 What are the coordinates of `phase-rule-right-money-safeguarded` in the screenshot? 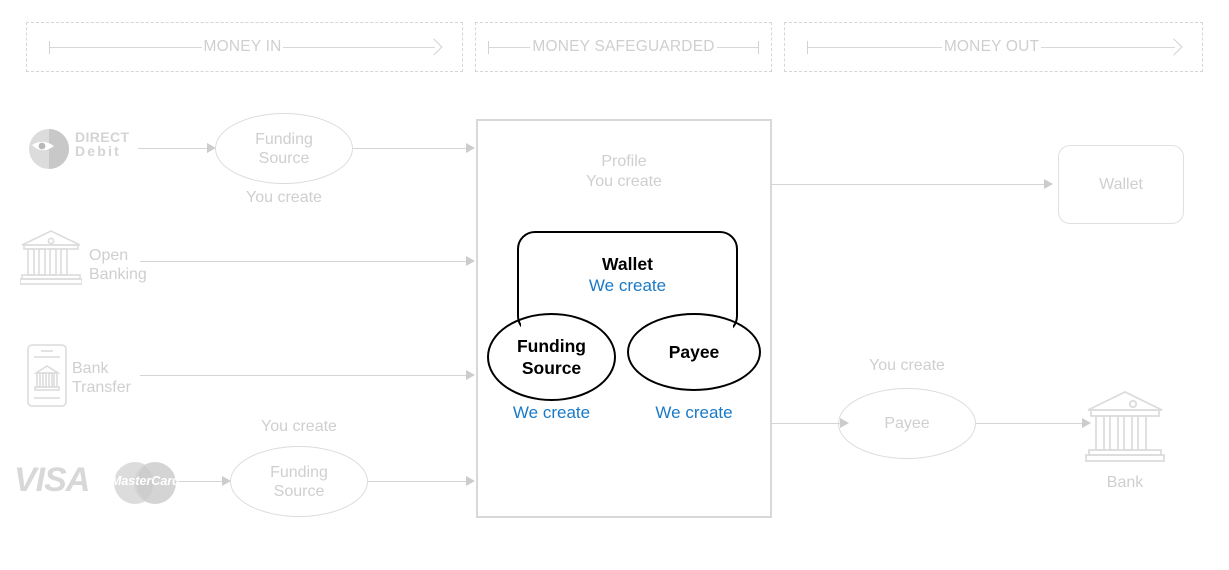 It's located at (737, 47).